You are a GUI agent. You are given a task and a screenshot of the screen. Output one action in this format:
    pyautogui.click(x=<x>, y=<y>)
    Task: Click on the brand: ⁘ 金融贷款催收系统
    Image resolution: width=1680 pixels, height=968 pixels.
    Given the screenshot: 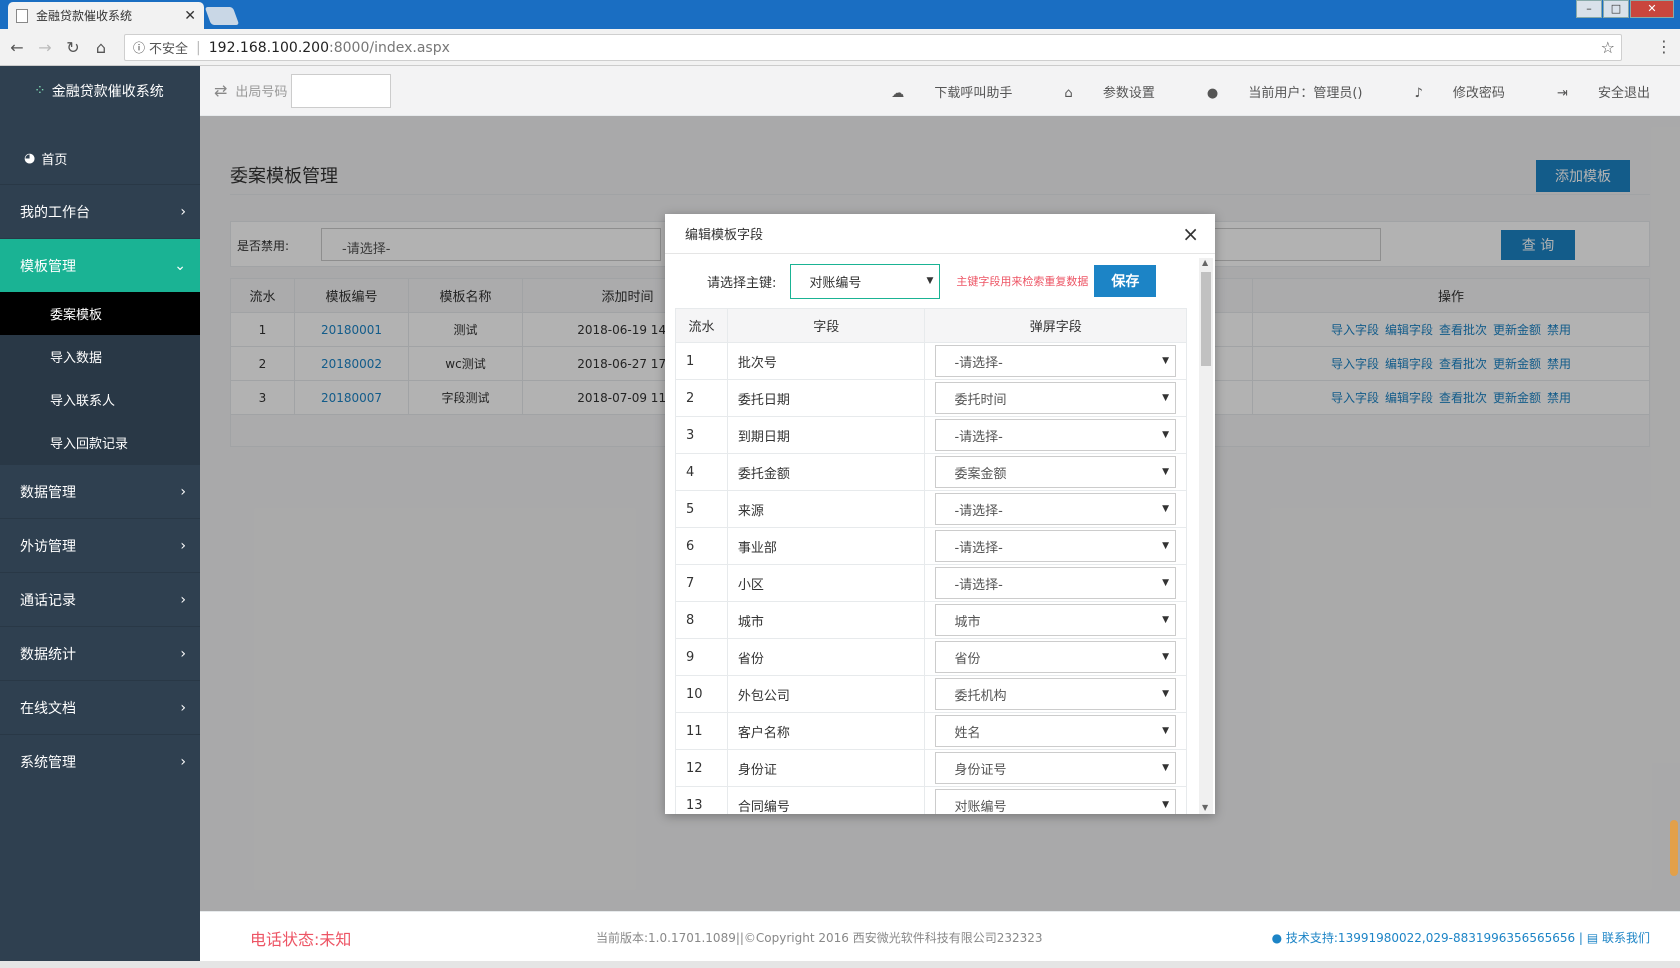 What is the action you would take?
    pyautogui.click(x=100, y=91)
    